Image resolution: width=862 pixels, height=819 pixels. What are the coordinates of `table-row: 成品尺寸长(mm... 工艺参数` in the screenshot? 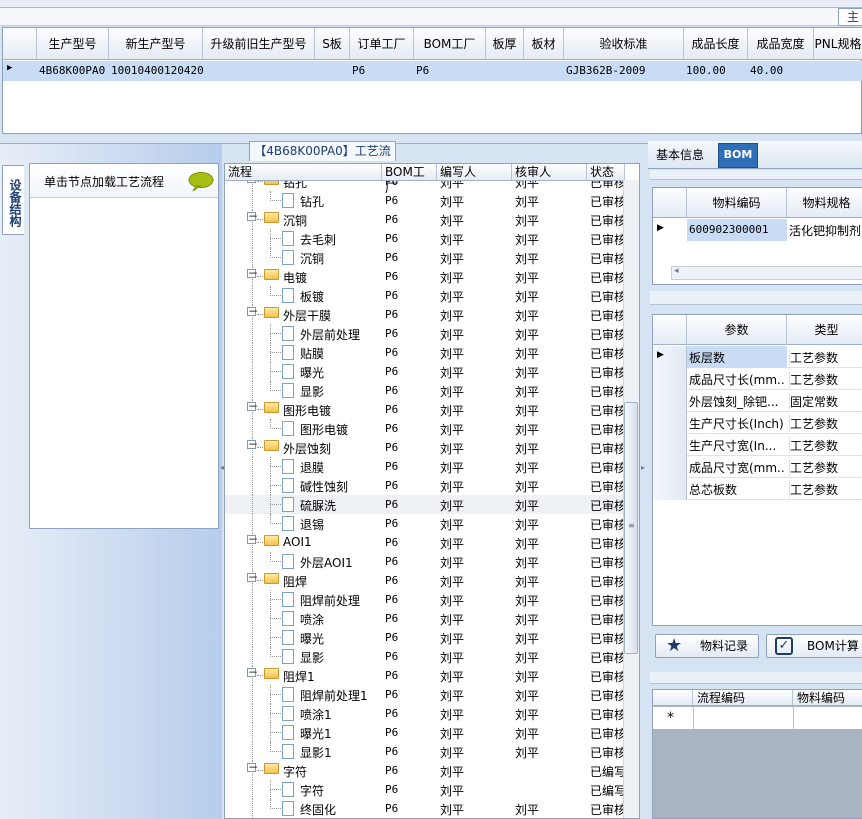 It's located at (757, 379).